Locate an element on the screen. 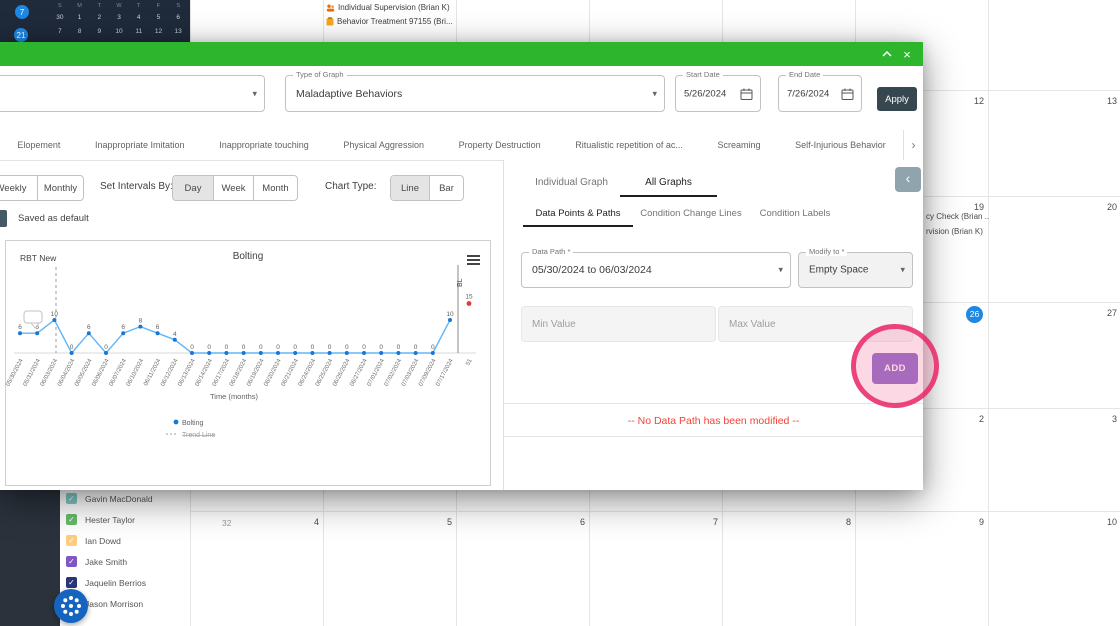  mini-calendar: S M T W T F S 30 1 2 3 4 5 6 7 8 9 10 11 12 13 is located at coordinates (119, 19).